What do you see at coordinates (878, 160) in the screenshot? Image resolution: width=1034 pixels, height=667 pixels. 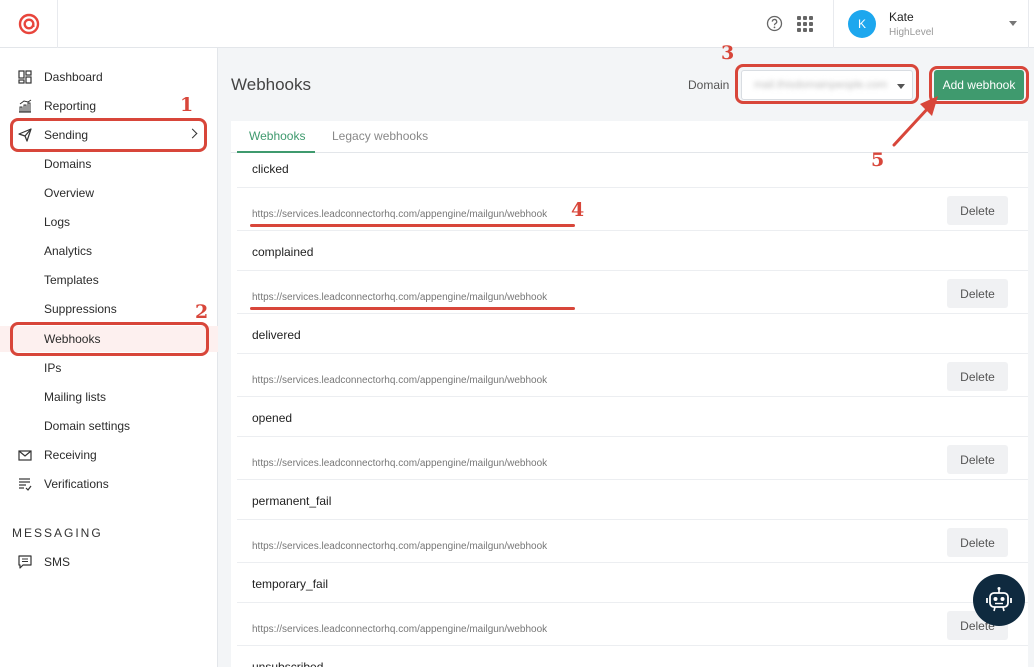 I see `annotation-number: 5` at bounding box center [878, 160].